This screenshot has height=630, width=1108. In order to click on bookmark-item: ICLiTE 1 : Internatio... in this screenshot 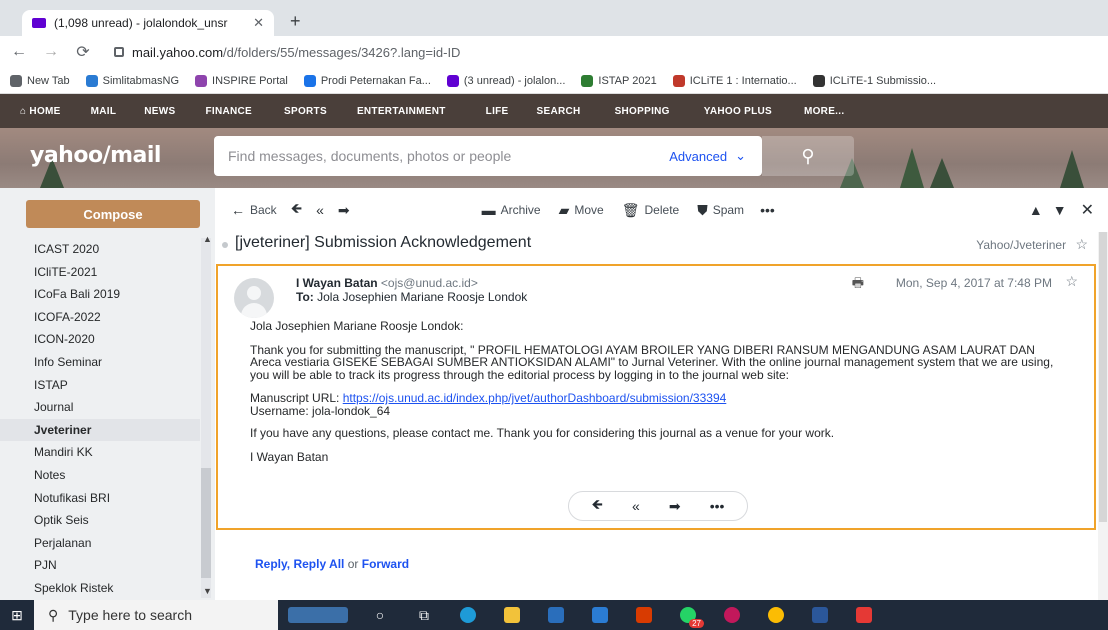, I will do `click(734, 80)`.